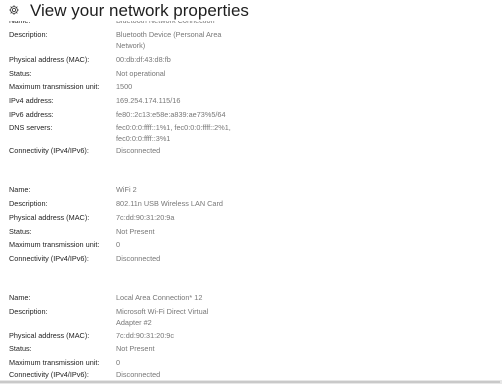 This screenshot has width=502, height=384. I want to click on ipv6-value: fe80::2c13:e58e:a839:ae73%5/64, so click(171, 114).